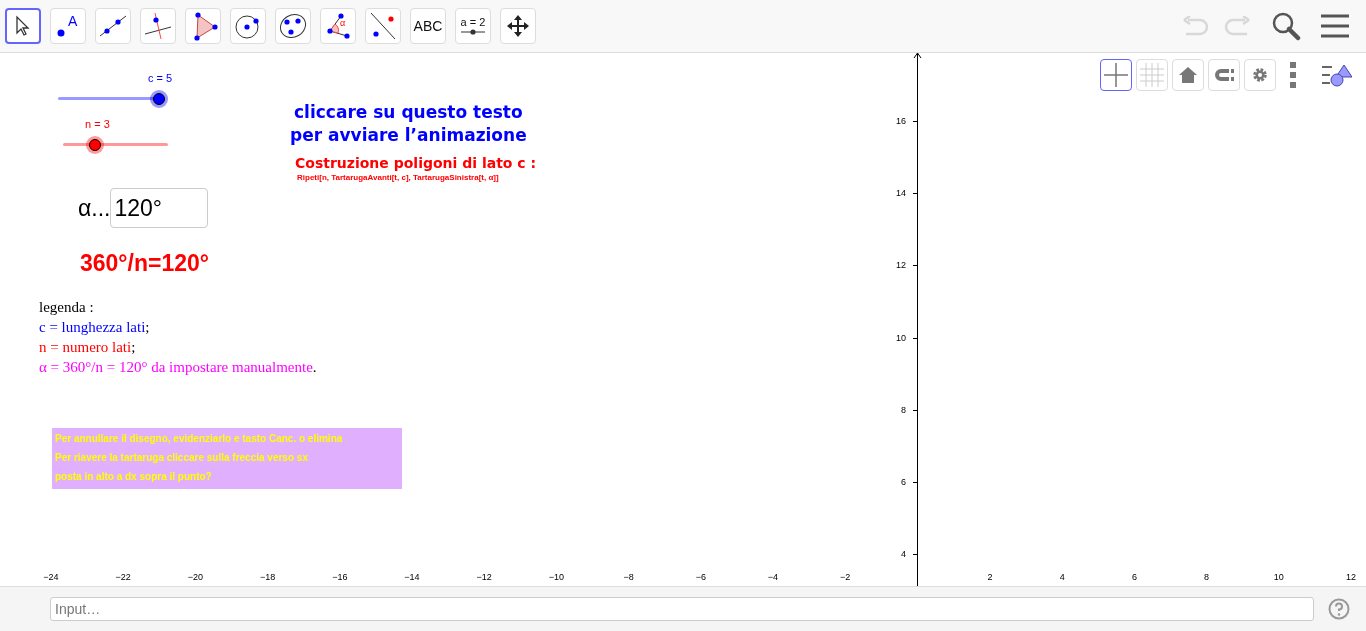 The image size is (1366, 631). What do you see at coordinates (903, 409) in the screenshot?
I see `y-tick-label: 8` at bounding box center [903, 409].